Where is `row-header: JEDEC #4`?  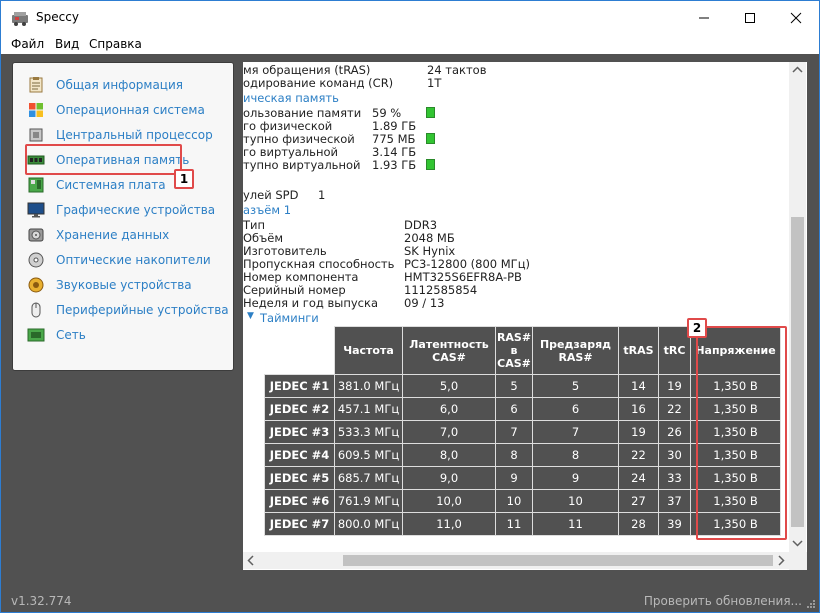 row-header: JEDEC #4 is located at coordinates (299, 455).